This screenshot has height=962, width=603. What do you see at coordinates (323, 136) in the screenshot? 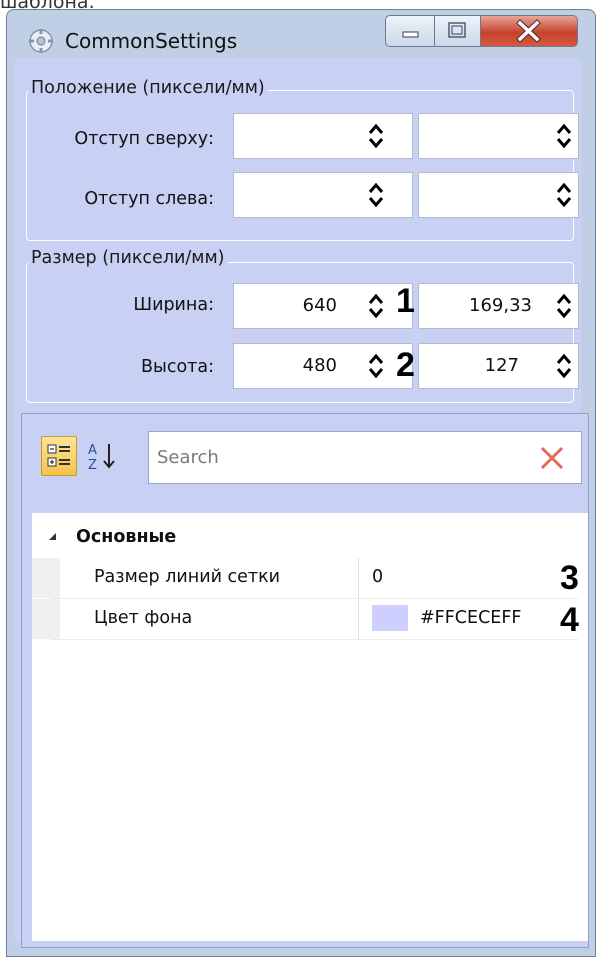
I see `top-offset-px-input` at bounding box center [323, 136].